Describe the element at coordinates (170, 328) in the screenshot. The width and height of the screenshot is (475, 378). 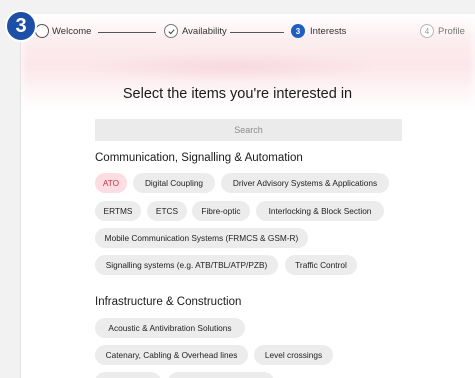
I see `chip-acoustic-antivibration: Acoustic & Antivibration Solutions` at that location.